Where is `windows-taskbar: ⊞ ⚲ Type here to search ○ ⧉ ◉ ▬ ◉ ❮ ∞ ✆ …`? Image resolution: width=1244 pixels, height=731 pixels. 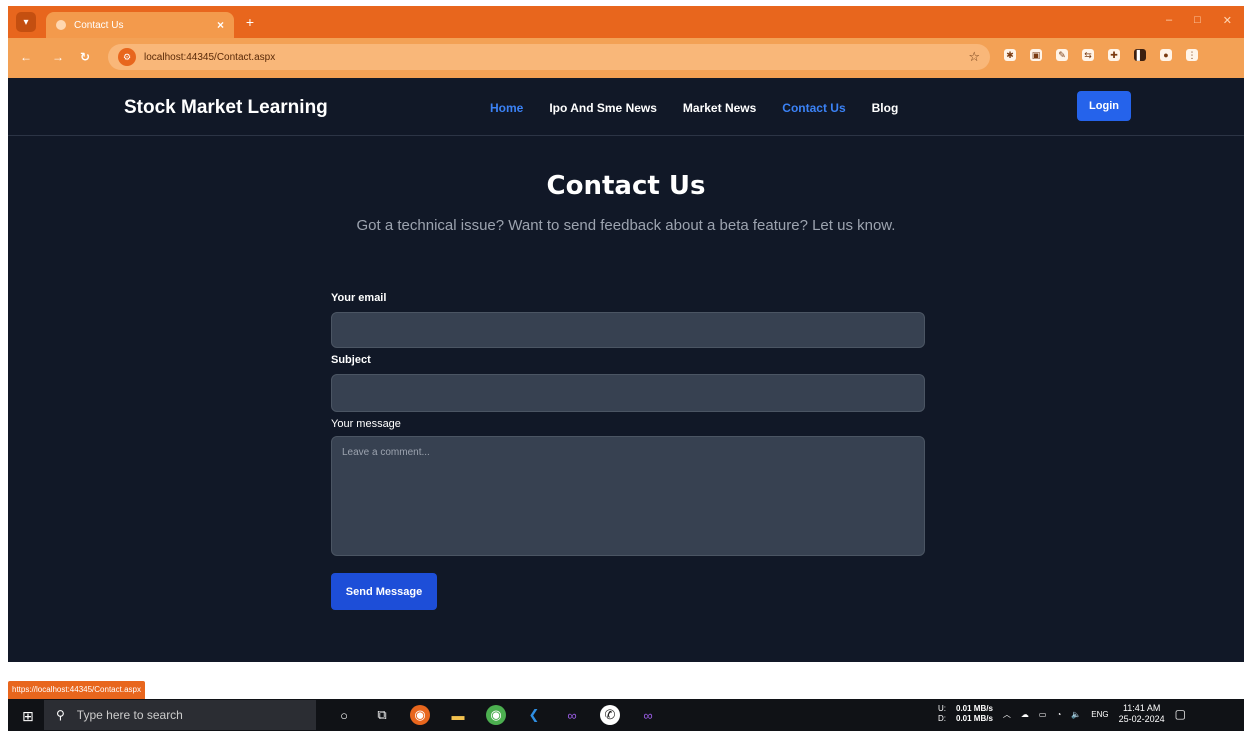
windows-taskbar: ⊞ ⚲ Type here to search ○ ⧉ ◉ ▬ ◉ ❮ ∞ ✆ … is located at coordinates (626, 715).